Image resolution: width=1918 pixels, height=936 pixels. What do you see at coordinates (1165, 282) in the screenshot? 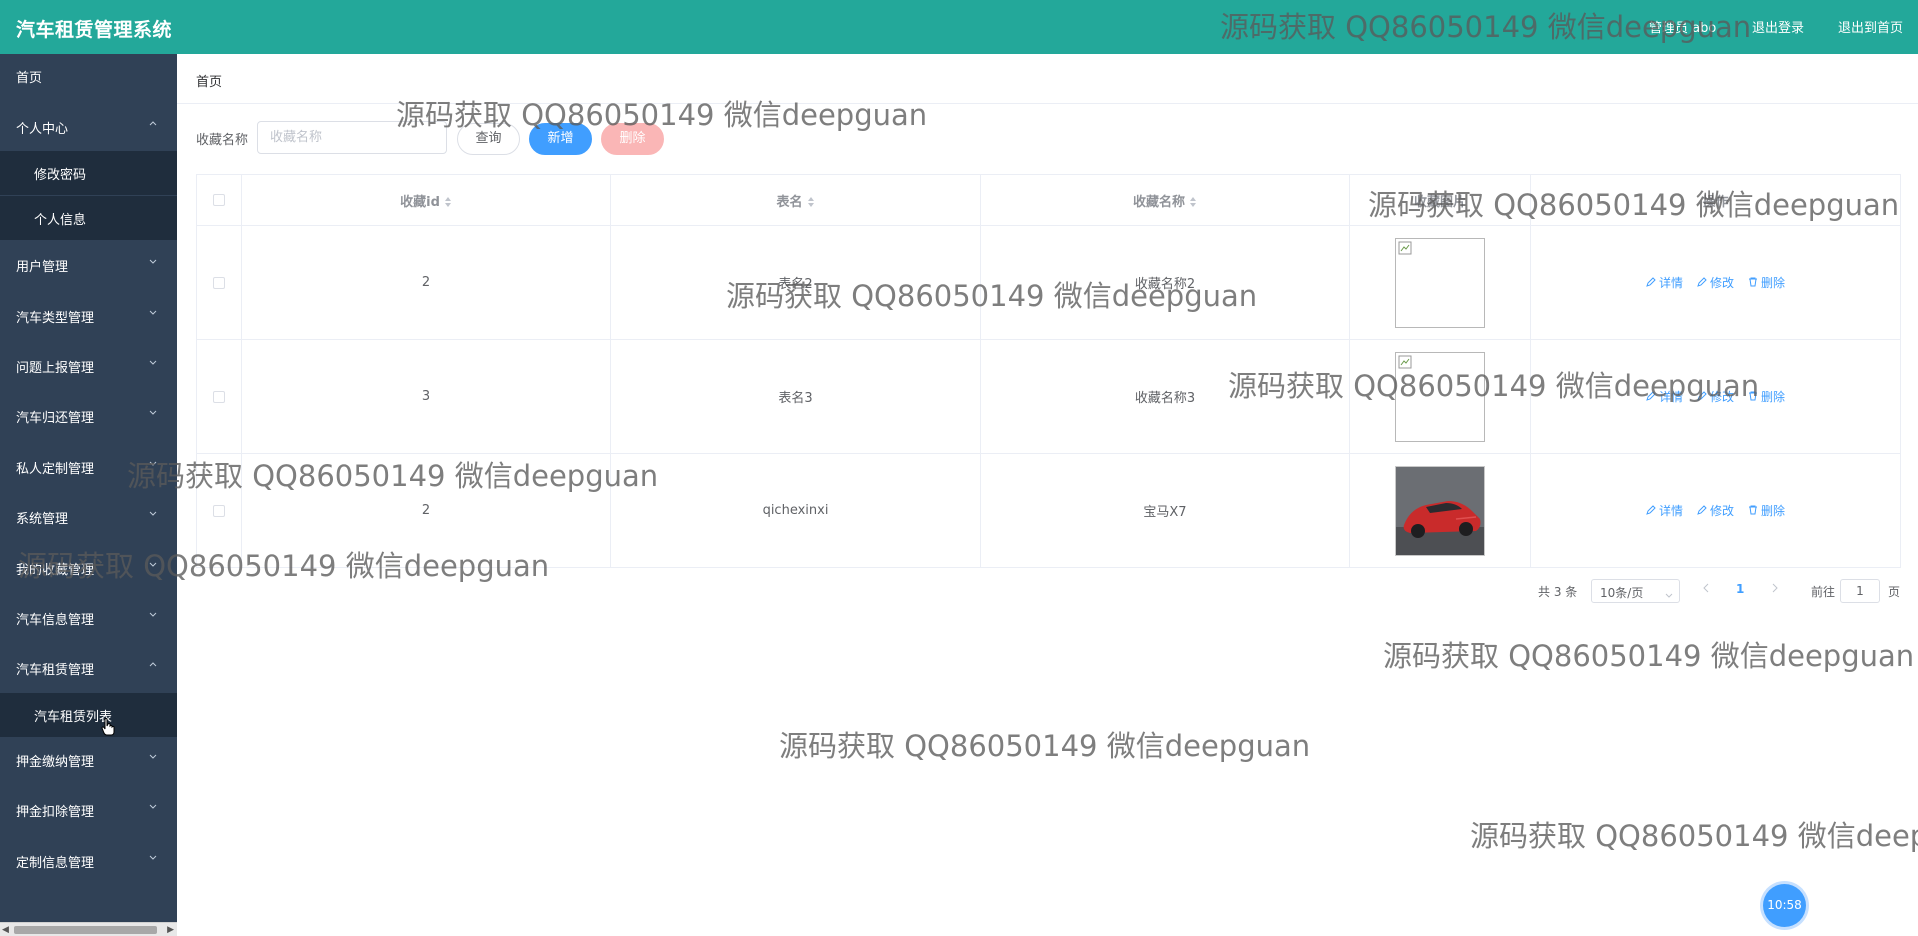
I see `cell-favorite-name: 收藏名称2` at bounding box center [1165, 282].